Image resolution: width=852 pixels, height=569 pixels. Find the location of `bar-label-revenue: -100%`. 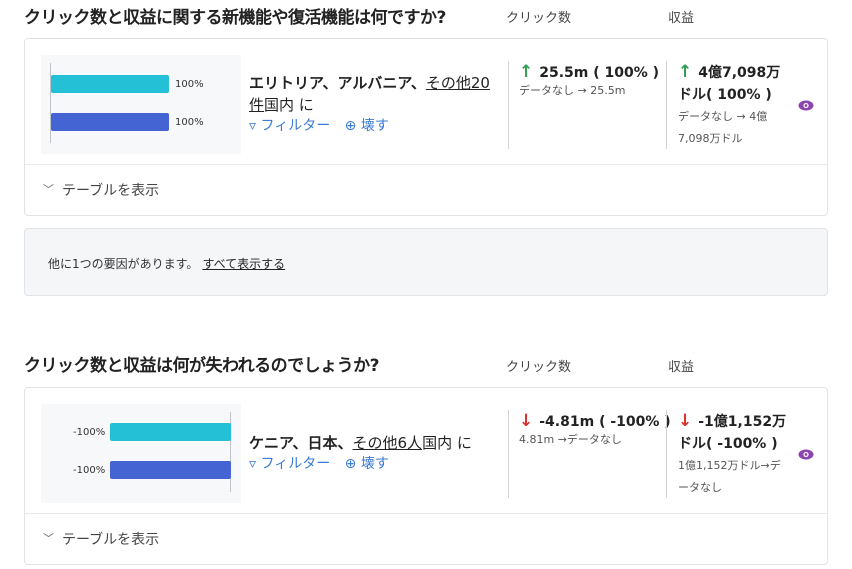

bar-label-revenue: -100% is located at coordinates (89, 470).